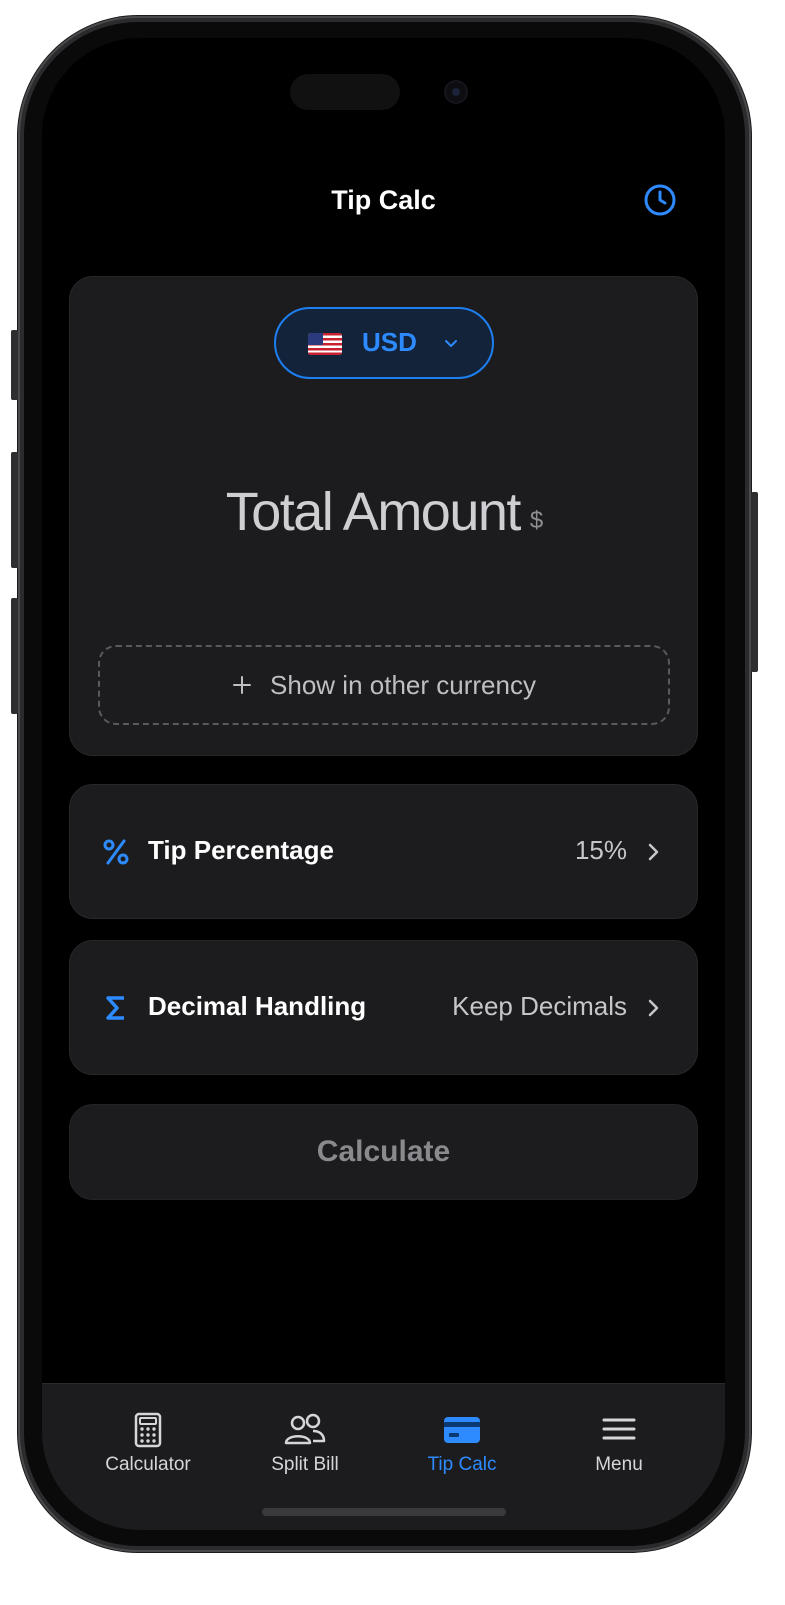 This screenshot has width=785, height=1605. Describe the element at coordinates (242, 685) in the screenshot. I see `plus-icon` at that location.